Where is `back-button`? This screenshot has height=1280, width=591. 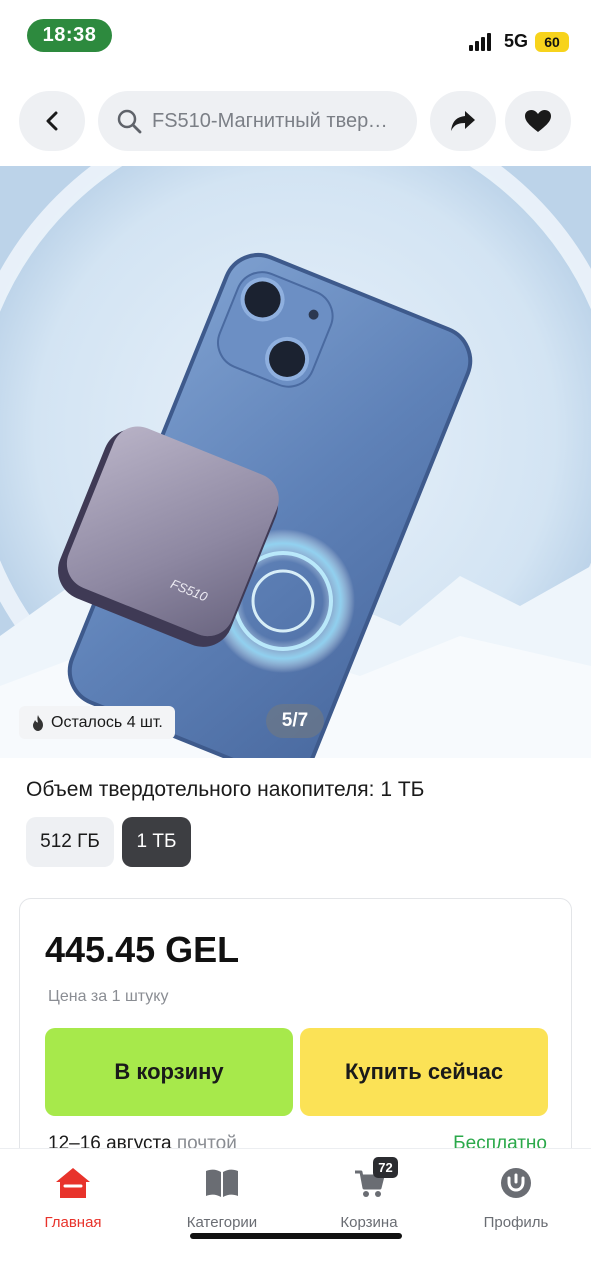 back-button is located at coordinates (52, 121).